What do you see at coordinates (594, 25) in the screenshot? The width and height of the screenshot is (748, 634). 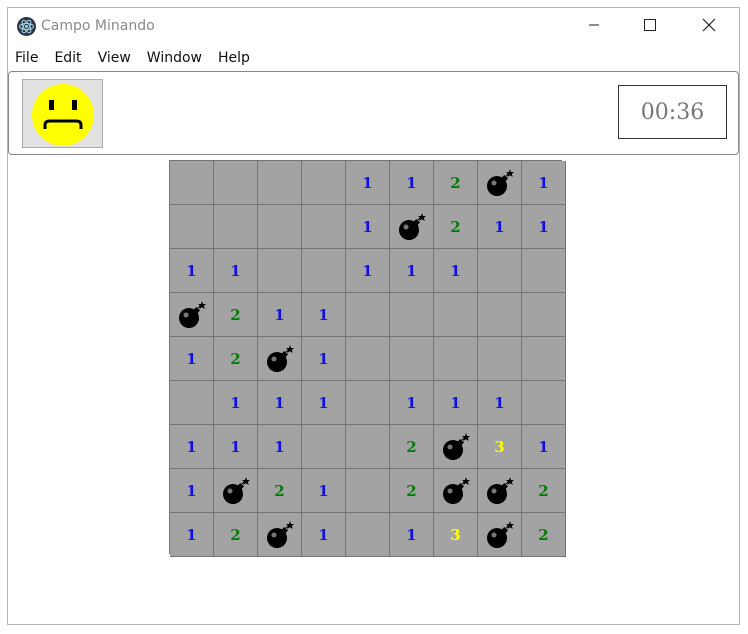 I see `minimize-button` at bounding box center [594, 25].